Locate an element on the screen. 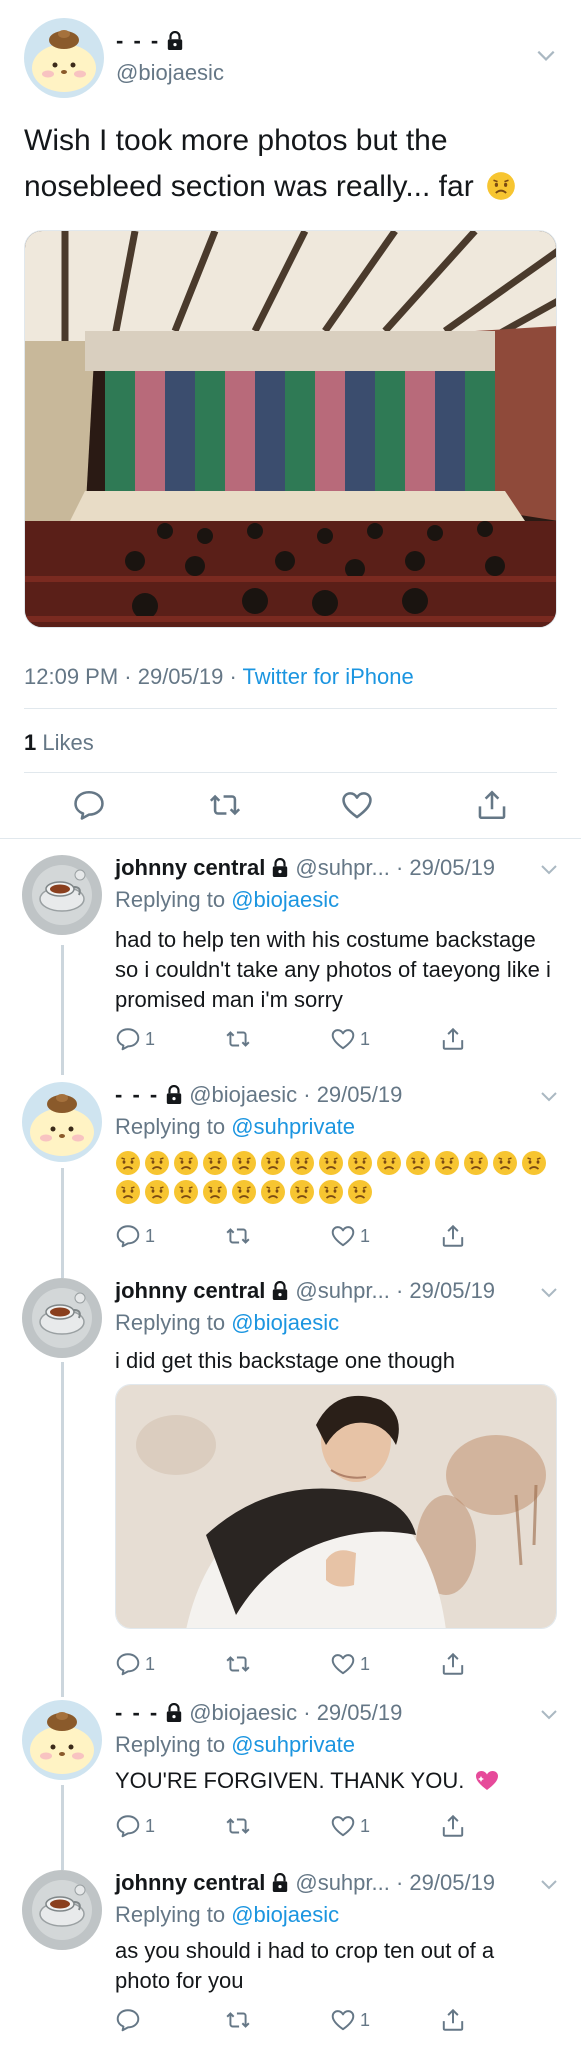 The height and width of the screenshot is (2048, 581). replying-to: Replying to @suhprivate is located at coordinates (235, 1745).